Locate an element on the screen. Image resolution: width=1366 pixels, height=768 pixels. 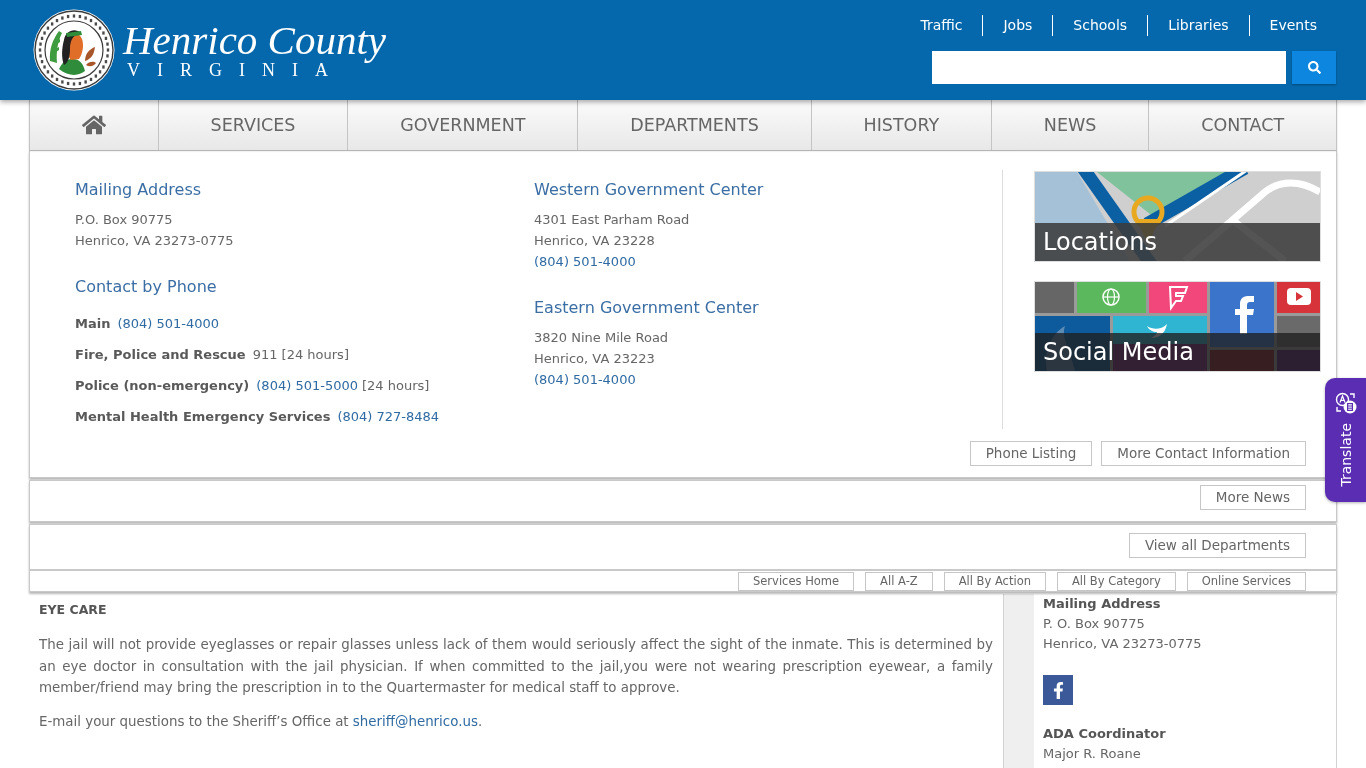
logo-title: Henrico County is located at coordinates (255, 40).